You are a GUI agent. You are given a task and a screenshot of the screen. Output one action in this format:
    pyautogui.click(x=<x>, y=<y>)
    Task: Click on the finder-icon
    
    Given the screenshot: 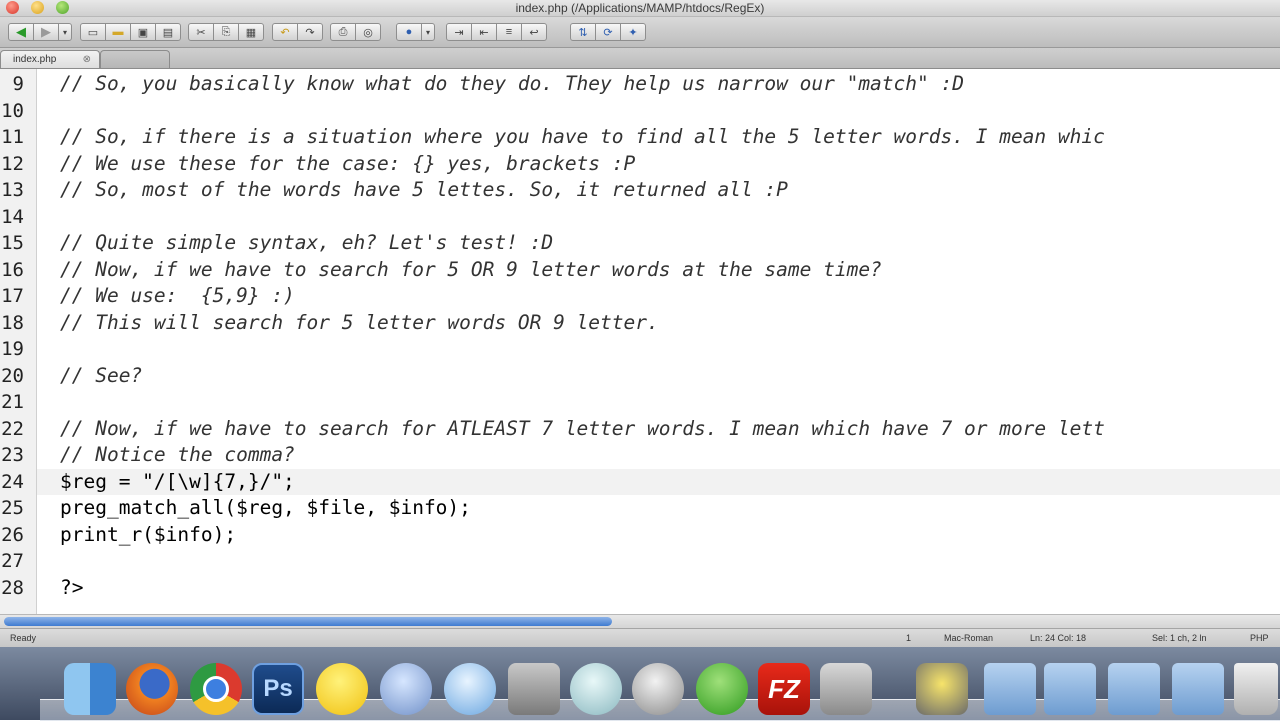 What is the action you would take?
    pyautogui.click(x=90, y=689)
    